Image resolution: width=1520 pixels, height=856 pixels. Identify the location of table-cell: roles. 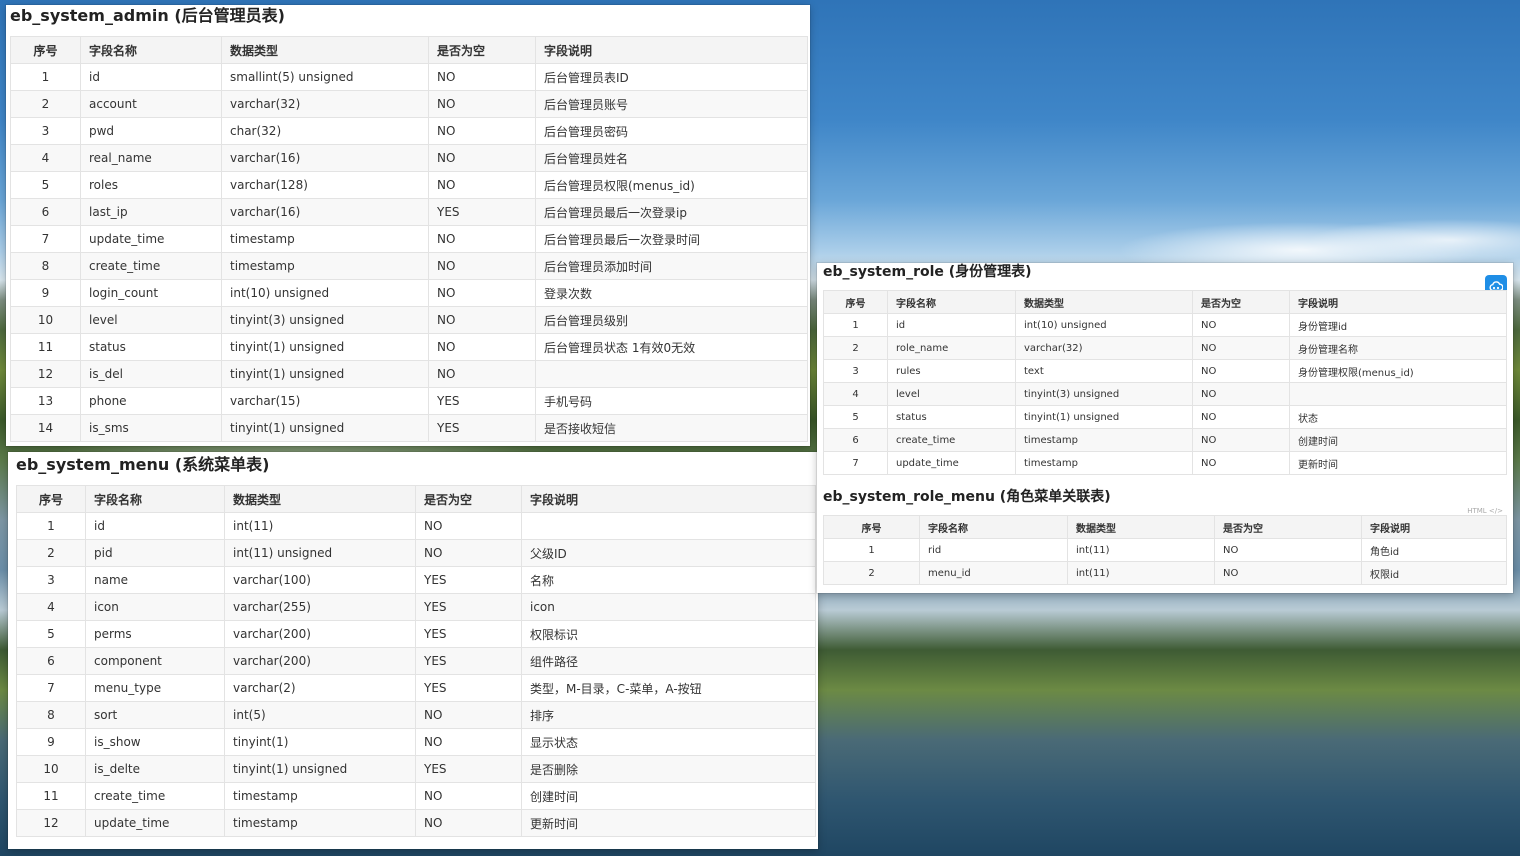
(151, 185).